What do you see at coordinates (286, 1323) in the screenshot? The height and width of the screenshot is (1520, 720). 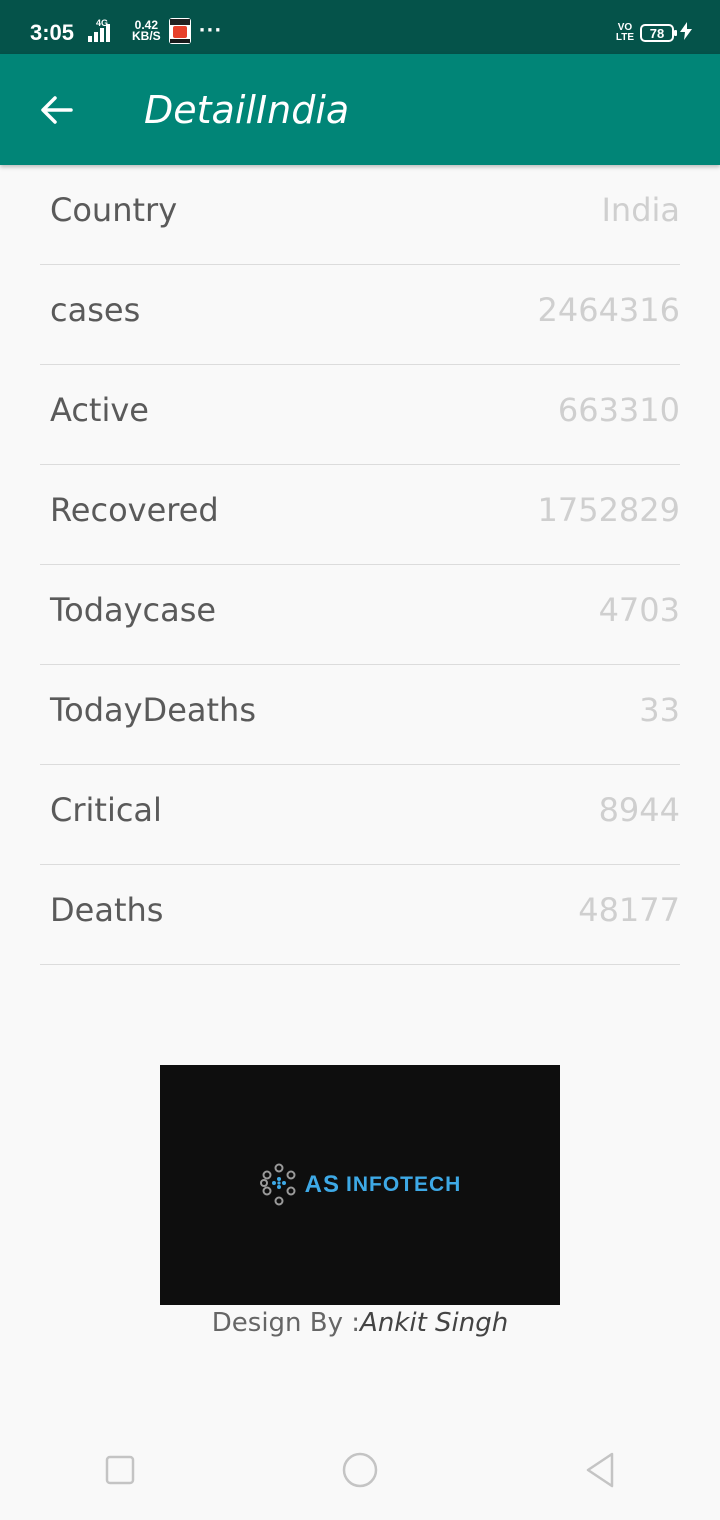 I see `credit-prefix: Design By :` at bounding box center [286, 1323].